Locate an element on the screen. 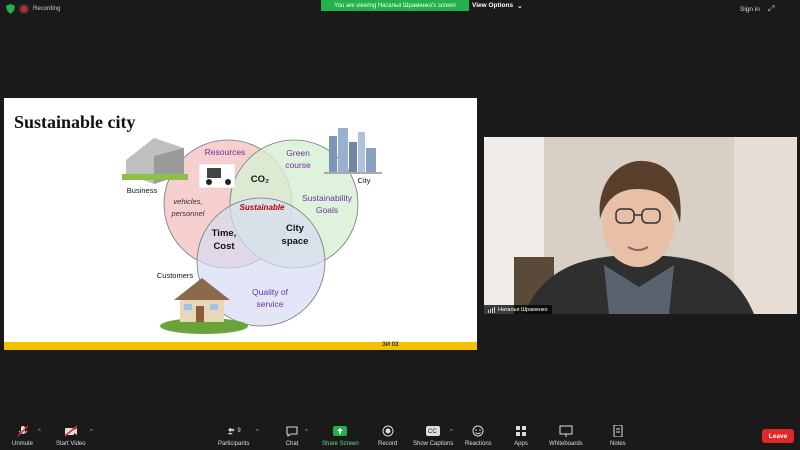 The height and width of the screenshot is (450, 800). start-video-label: Start Video is located at coordinates (71, 444).